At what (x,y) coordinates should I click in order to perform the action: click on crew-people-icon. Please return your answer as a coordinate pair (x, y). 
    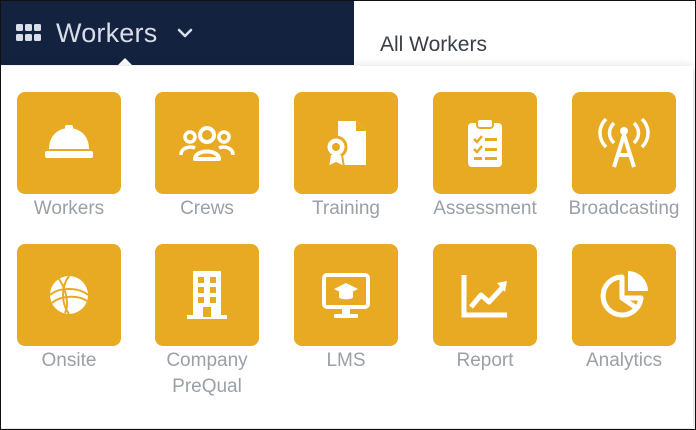
    Looking at the image, I should click on (207, 143).